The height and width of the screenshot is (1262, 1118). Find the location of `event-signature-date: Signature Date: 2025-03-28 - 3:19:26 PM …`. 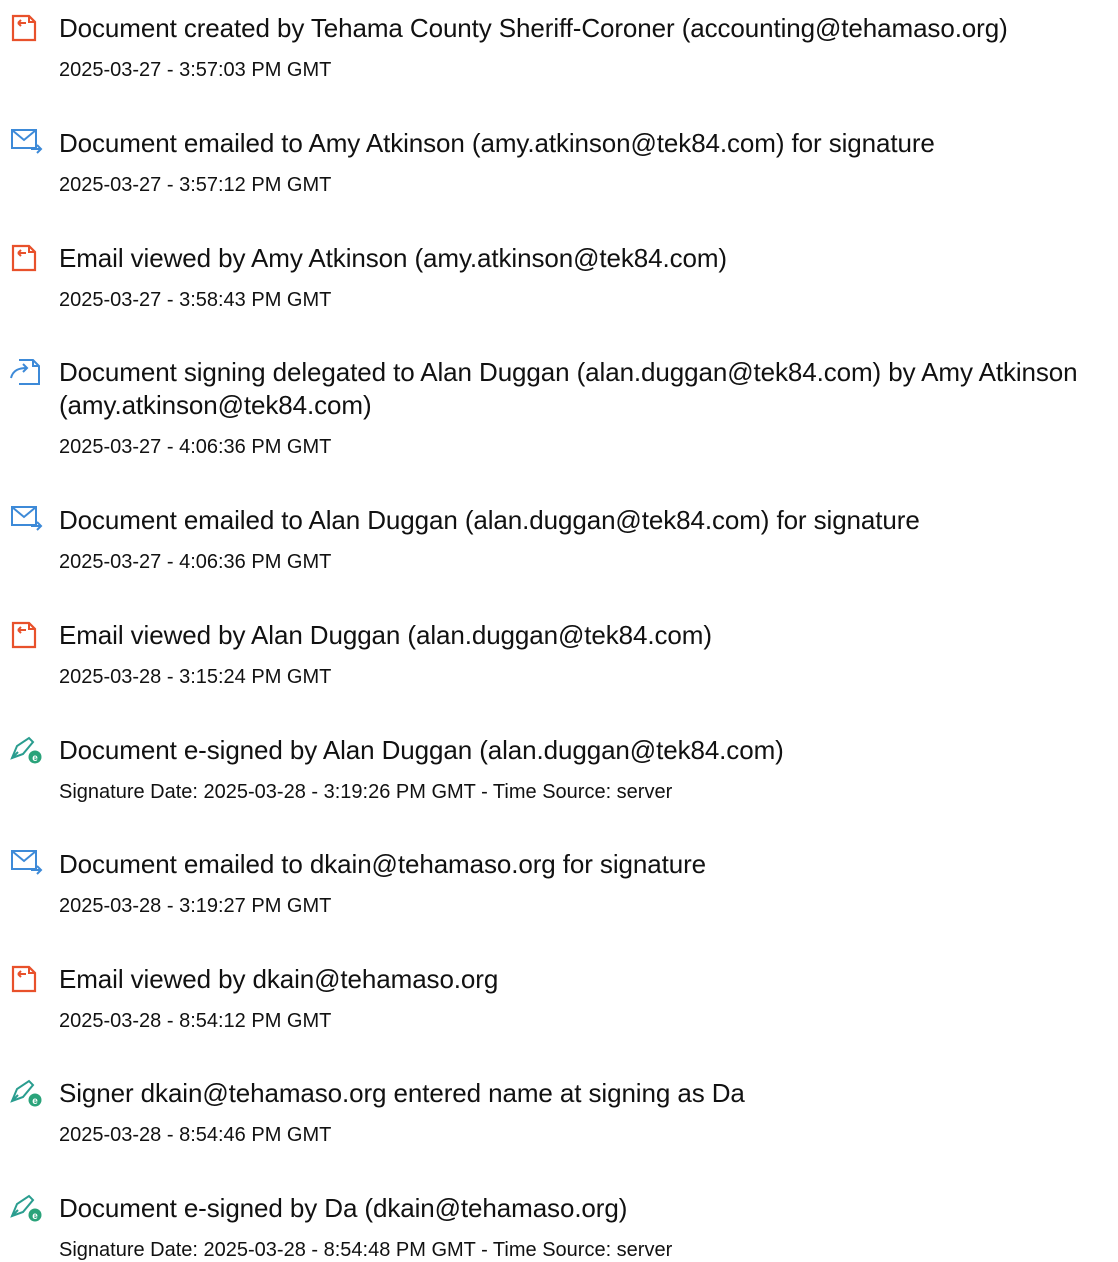

event-signature-date: Signature Date: 2025-03-28 - 3:19:26 PM … is located at coordinates (366, 792).